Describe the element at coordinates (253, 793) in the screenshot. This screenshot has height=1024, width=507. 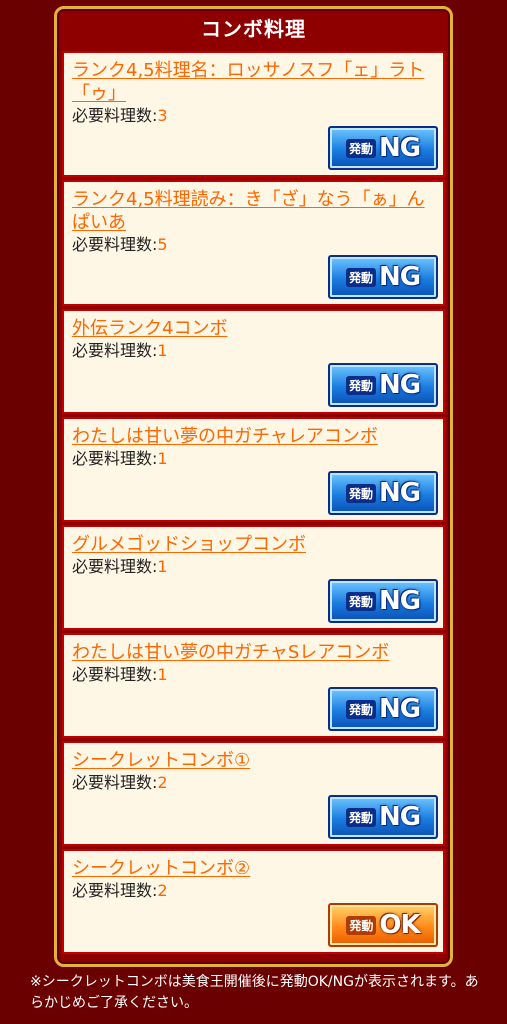
I see `combo-item: シークレットコンボ① 必要料理数:2 発動 NG` at that location.